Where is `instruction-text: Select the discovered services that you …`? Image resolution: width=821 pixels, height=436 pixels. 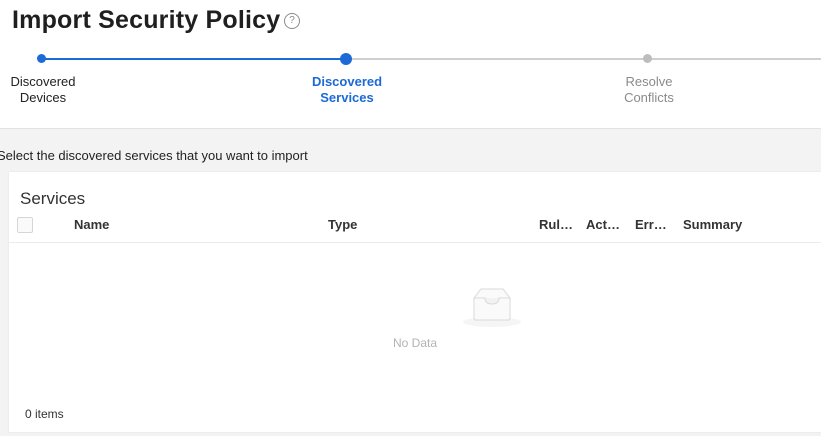
instruction-text: Select the discovered services that you … is located at coordinates (154, 155).